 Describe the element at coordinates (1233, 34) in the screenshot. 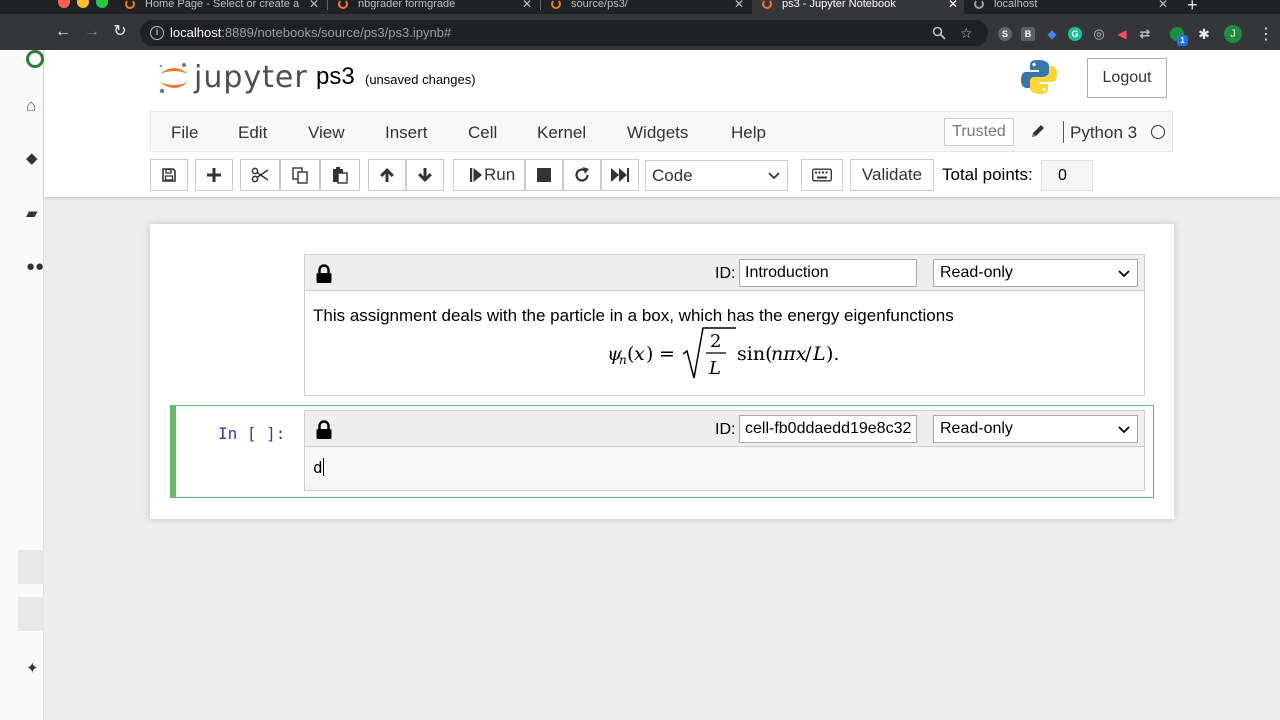

I see `profile-avatar: J` at that location.